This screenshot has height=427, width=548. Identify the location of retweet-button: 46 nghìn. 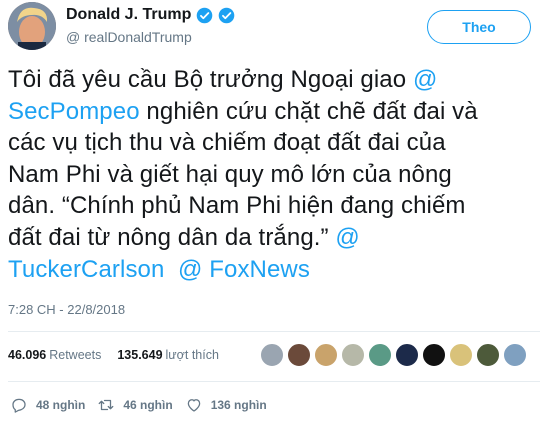
(135, 405).